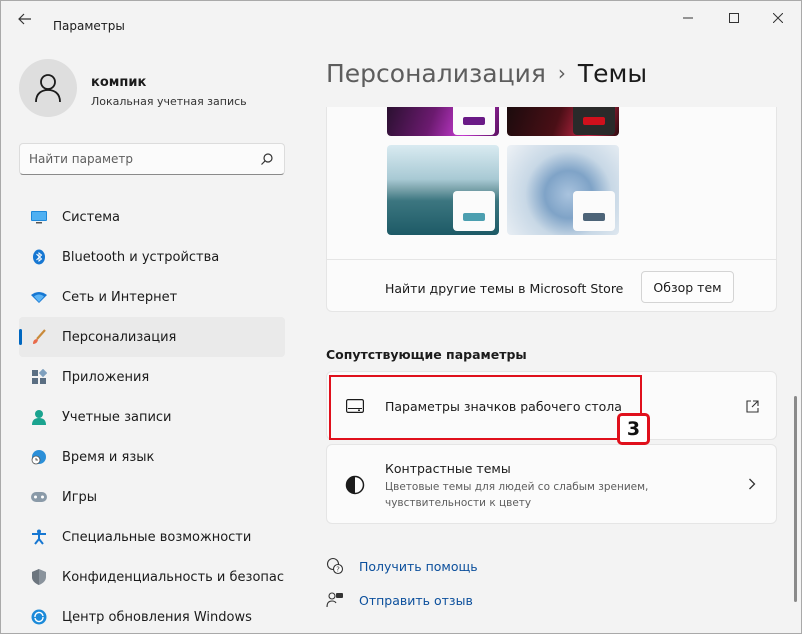  Describe the element at coordinates (89, 26) in the screenshot. I see `app-title: Параметры` at that location.